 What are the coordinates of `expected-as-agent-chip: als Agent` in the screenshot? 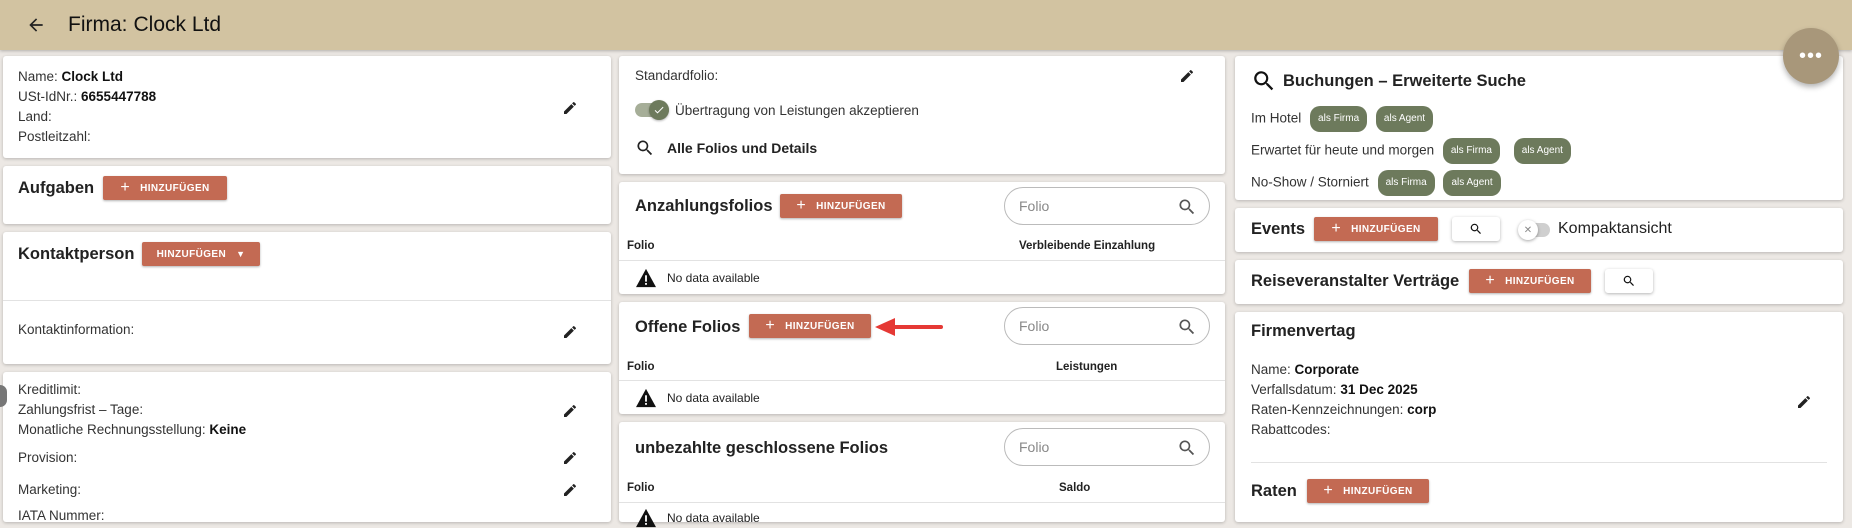 It's located at (1542, 151).